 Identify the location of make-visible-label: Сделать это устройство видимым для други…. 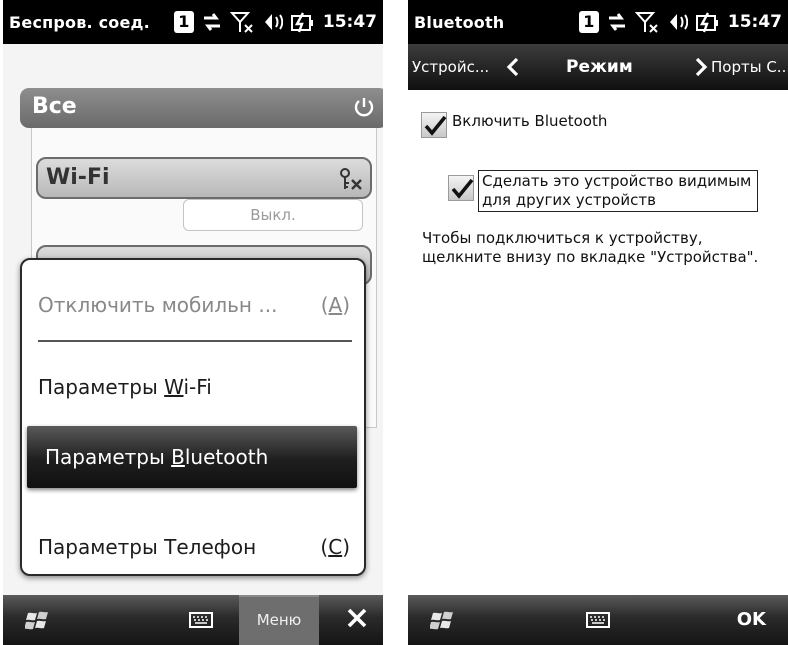
(618, 191).